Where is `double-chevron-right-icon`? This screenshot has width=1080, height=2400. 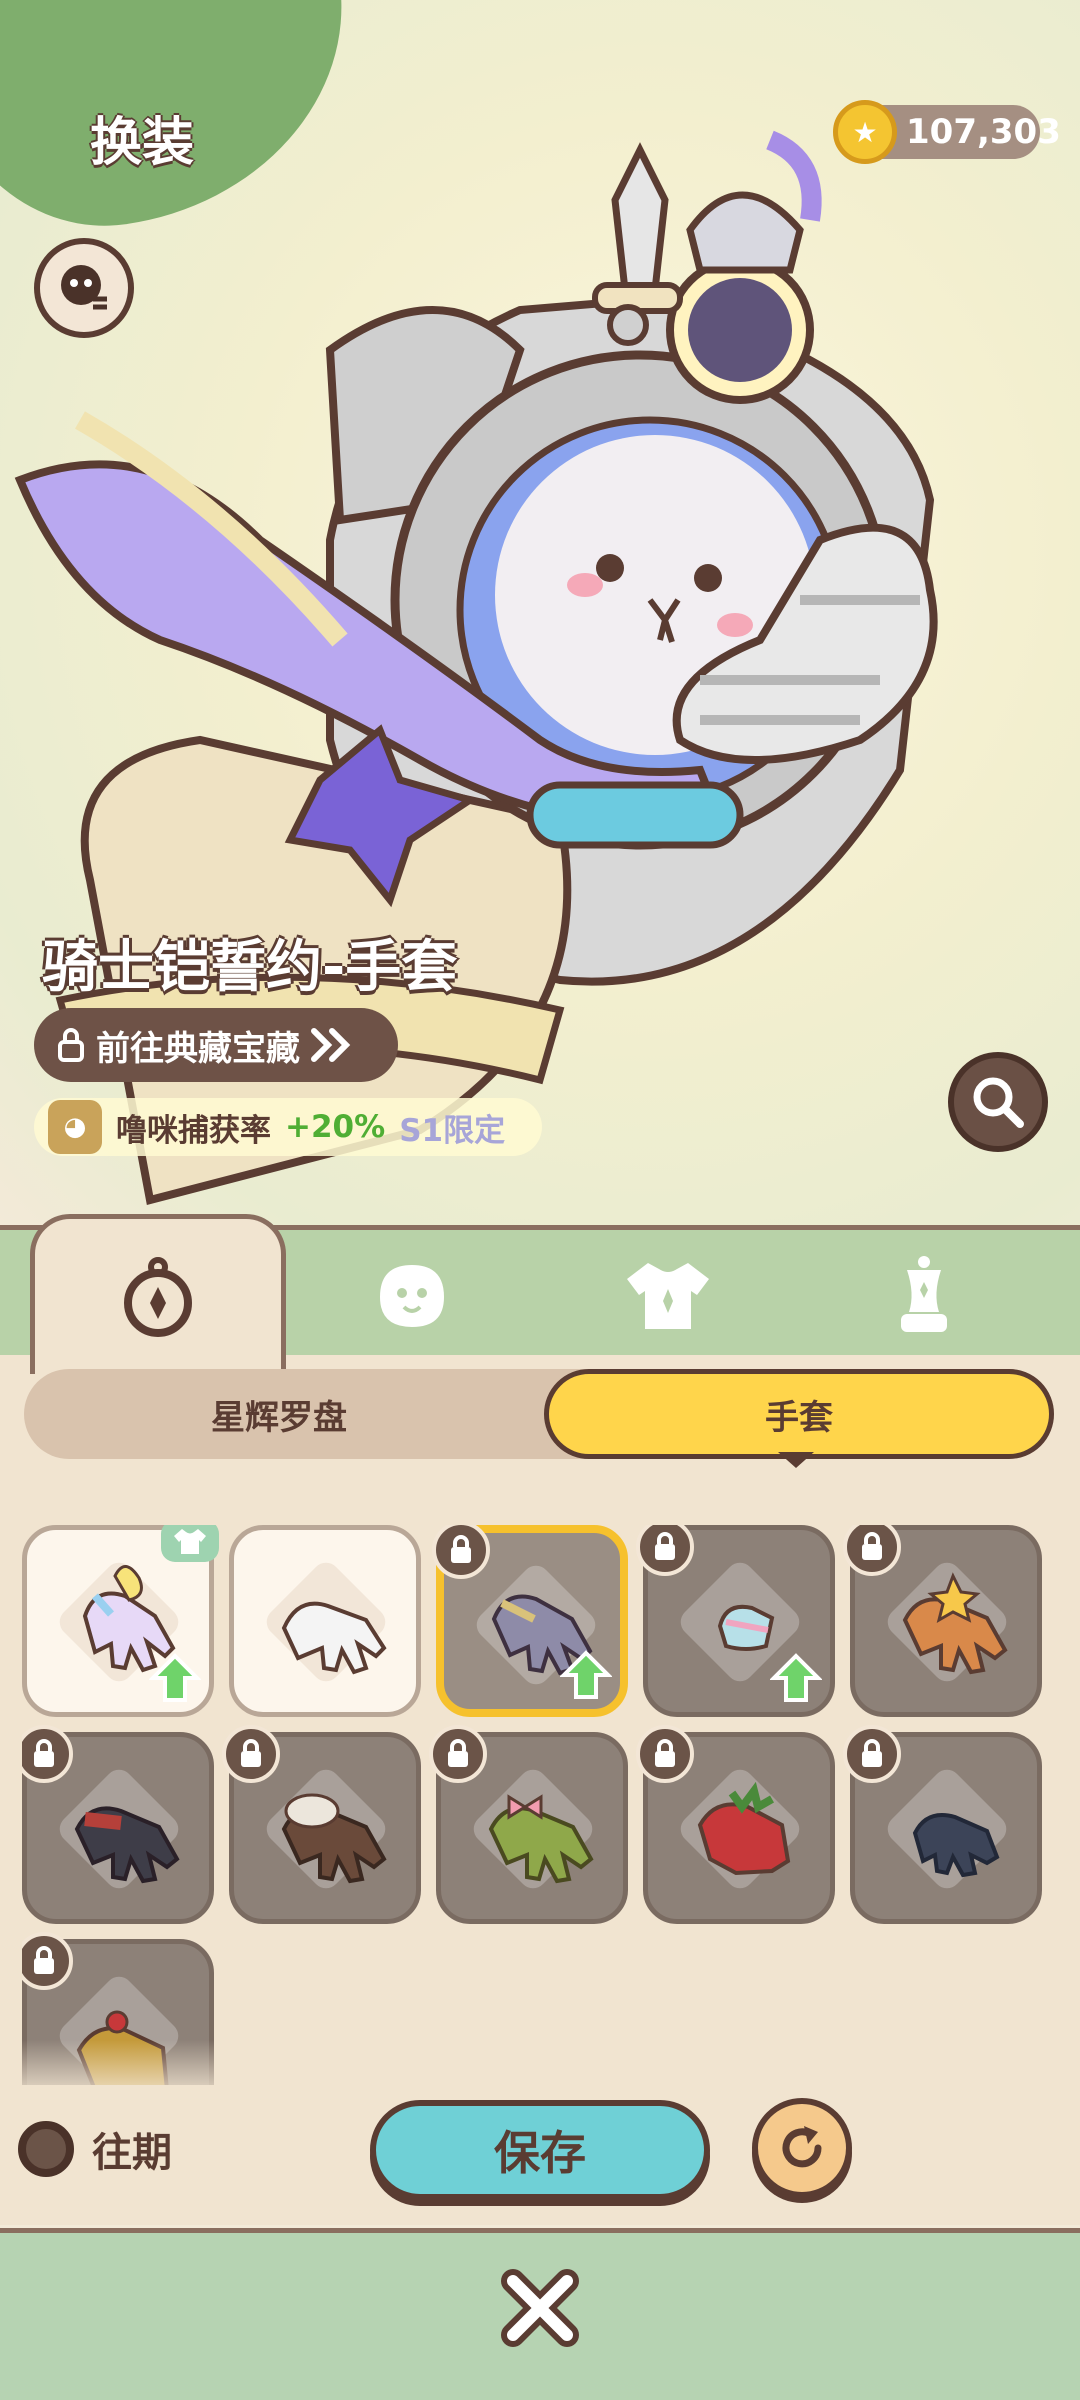 double-chevron-right-icon is located at coordinates (331, 1045).